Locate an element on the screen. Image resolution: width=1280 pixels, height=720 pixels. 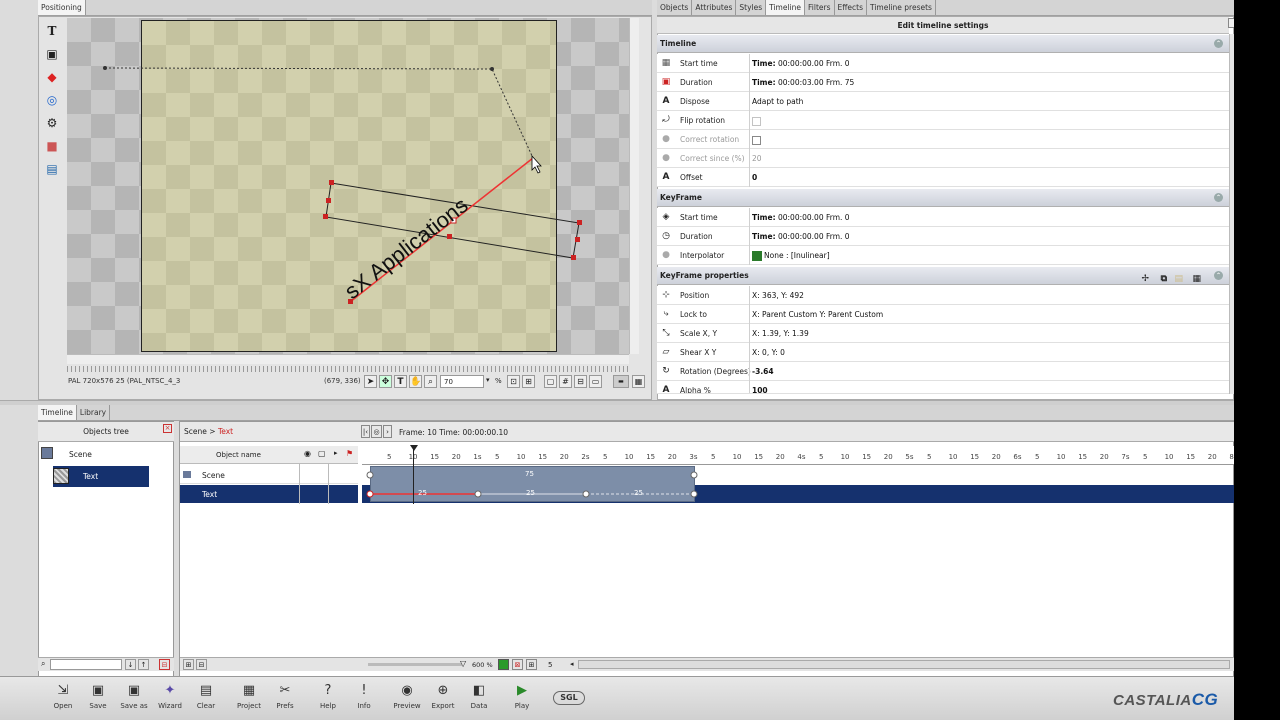
flag-icon: ⚑ is located at coordinates (349, 453).